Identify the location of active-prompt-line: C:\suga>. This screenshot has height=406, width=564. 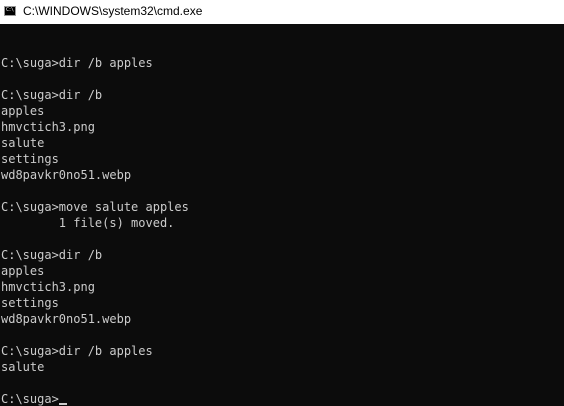
(95, 398).